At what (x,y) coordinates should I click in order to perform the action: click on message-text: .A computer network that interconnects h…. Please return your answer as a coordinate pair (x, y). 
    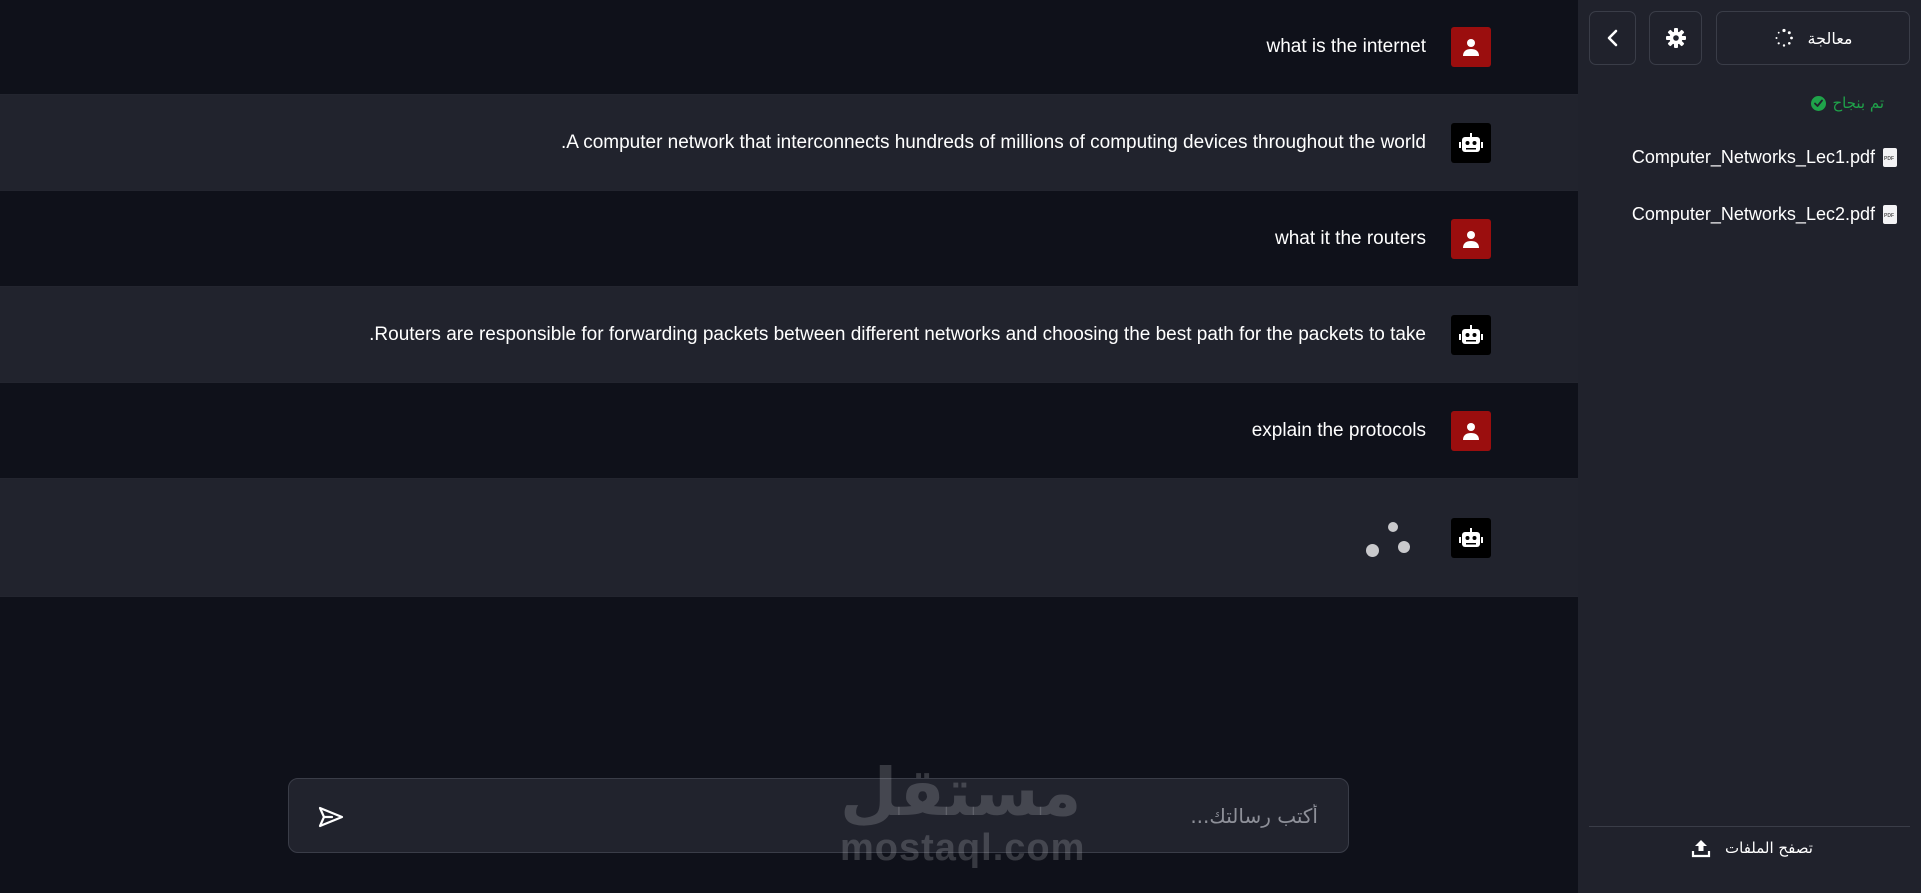
    Looking at the image, I should click on (993, 142).